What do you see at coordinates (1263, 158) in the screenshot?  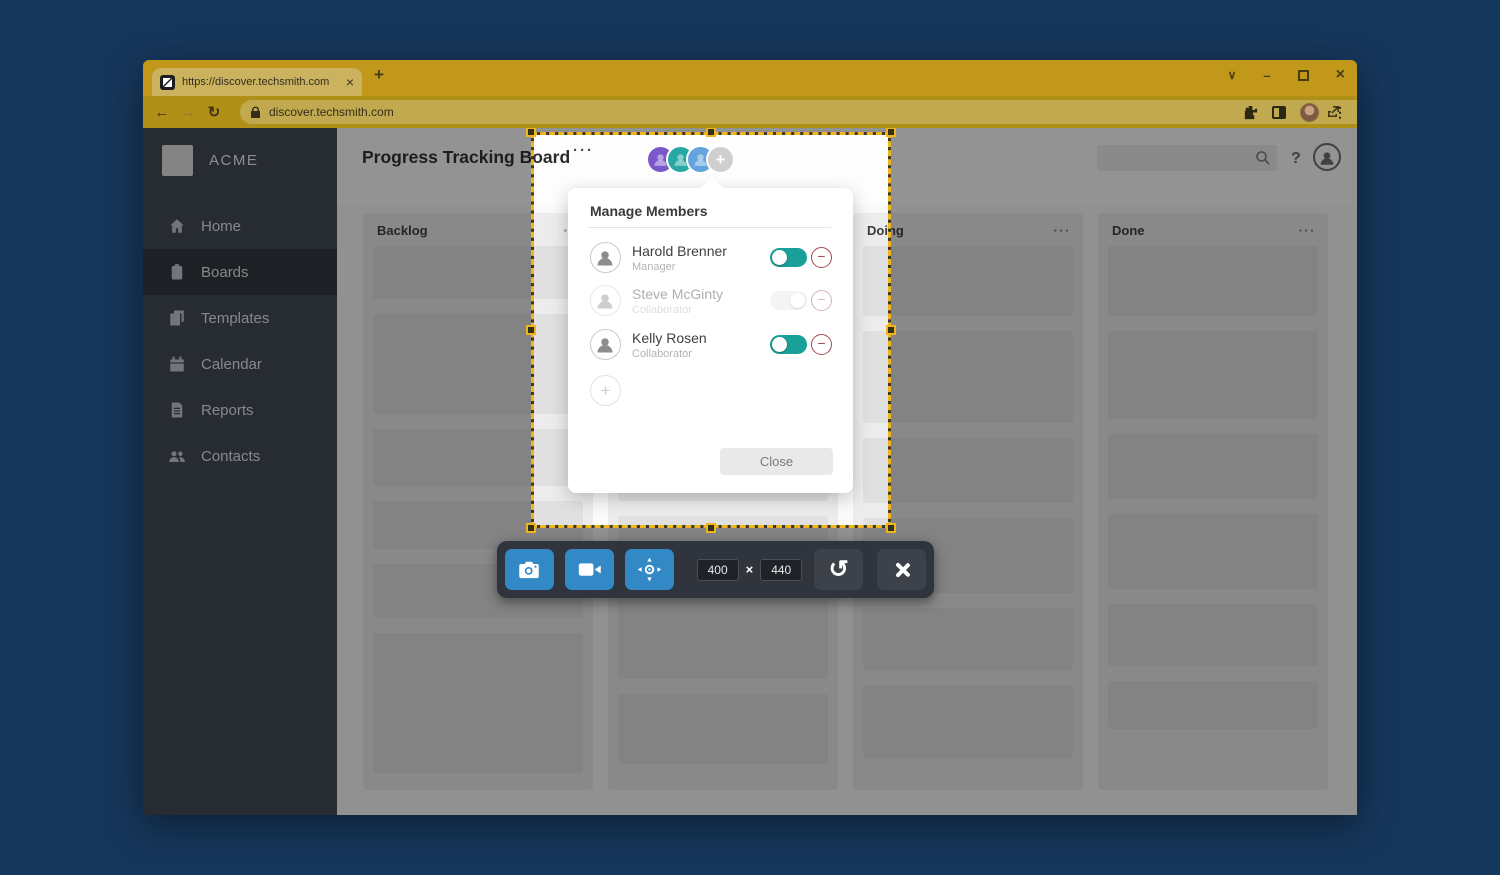 I see `search-icon` at bounding box center [1263, 158].